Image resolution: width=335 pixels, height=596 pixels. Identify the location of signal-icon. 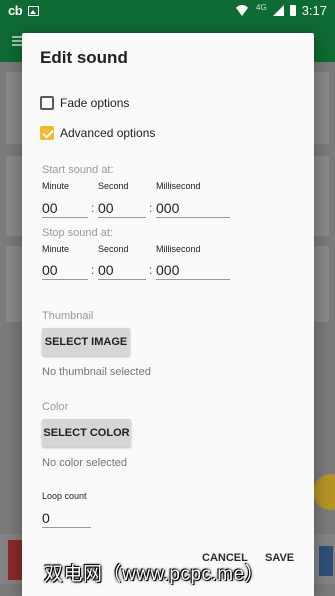
(278, 10).